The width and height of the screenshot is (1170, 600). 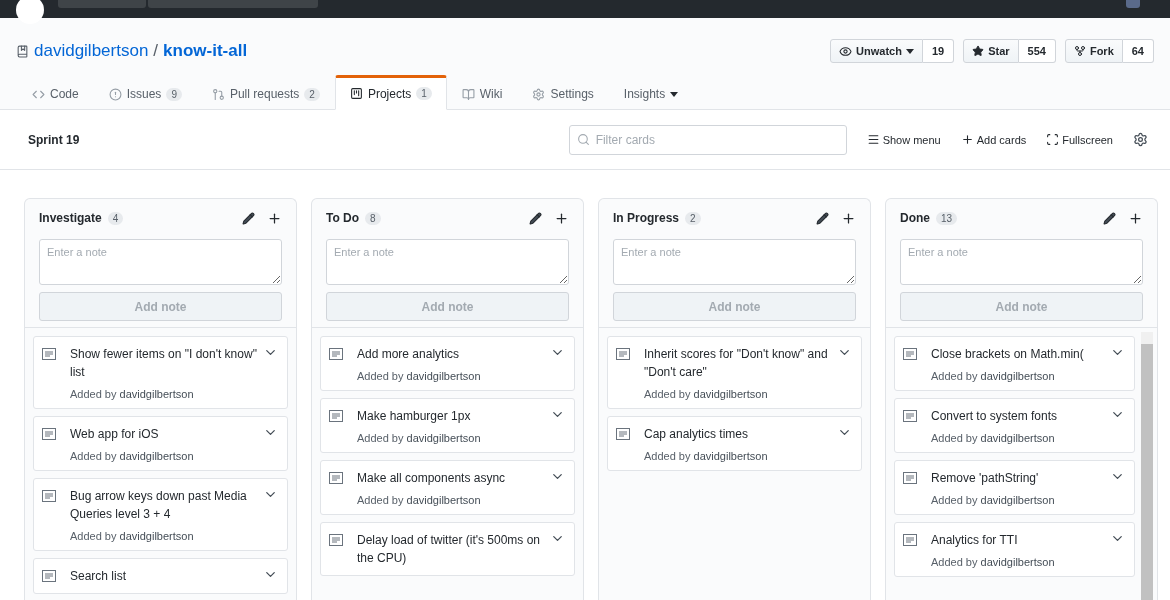 What do you see at coordinates (1053, 139) in the screenshot?
I see `fullscreen-icon` at bounding box center [1053, 139].